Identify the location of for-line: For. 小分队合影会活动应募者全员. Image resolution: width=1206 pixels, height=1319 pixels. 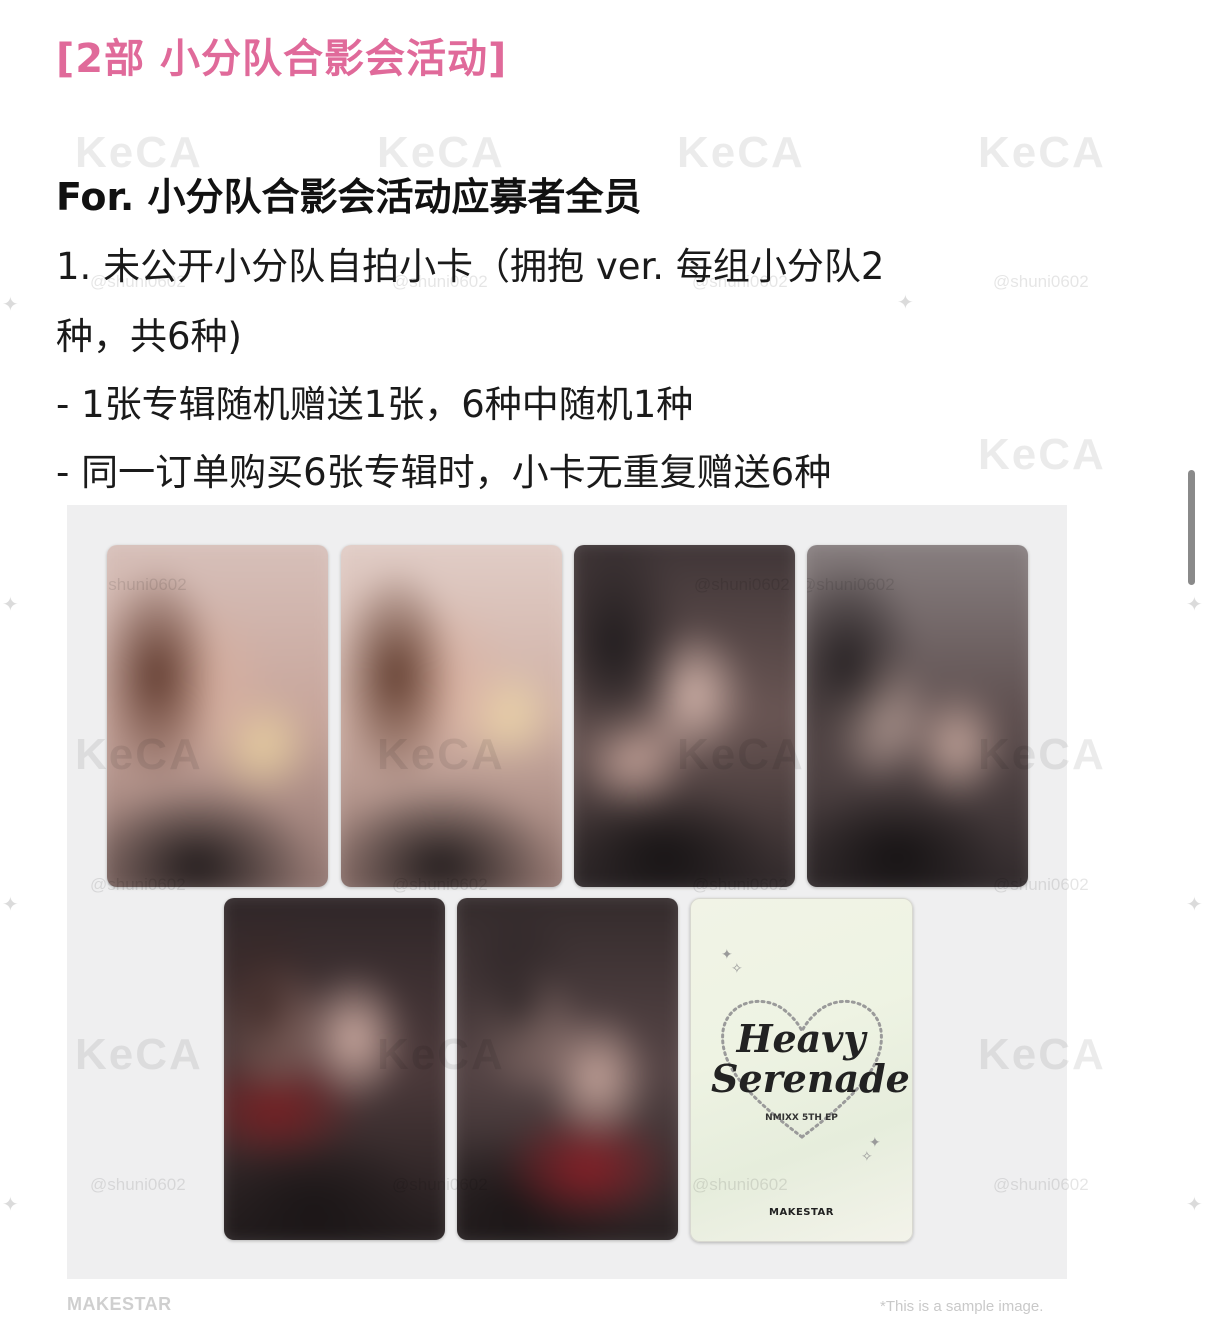
(349, 197).